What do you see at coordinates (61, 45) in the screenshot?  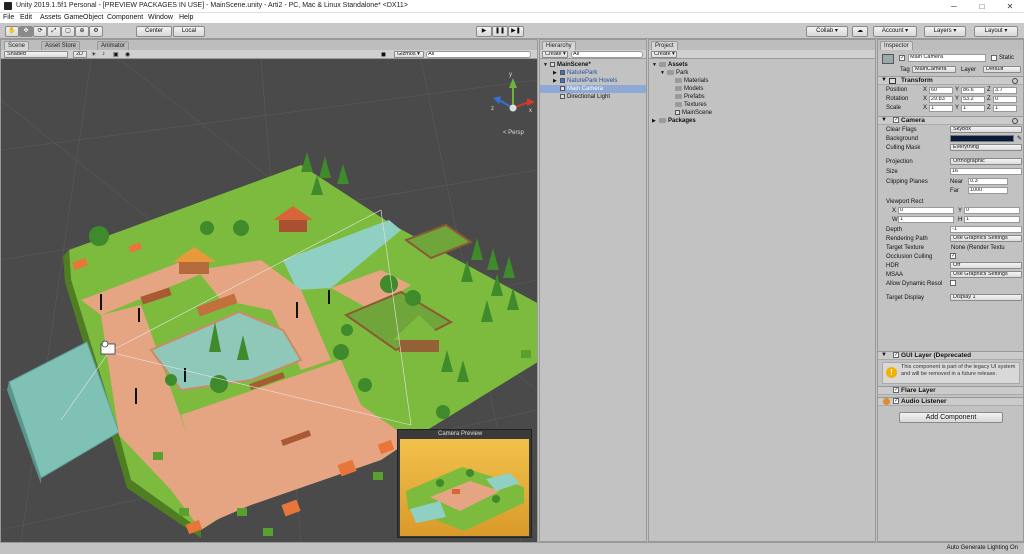 I see `tab-asset-store: Asset Store` at bounding box center [61, 45].